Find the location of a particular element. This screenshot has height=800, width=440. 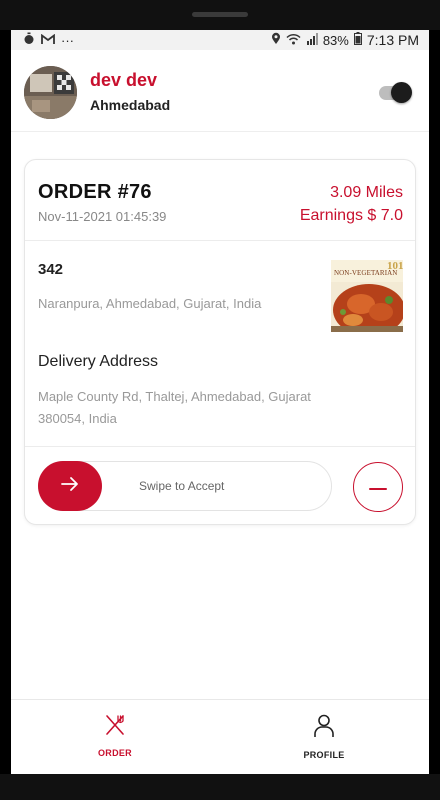

more-dots-icon: ··· is located at coordinates (67, 40).